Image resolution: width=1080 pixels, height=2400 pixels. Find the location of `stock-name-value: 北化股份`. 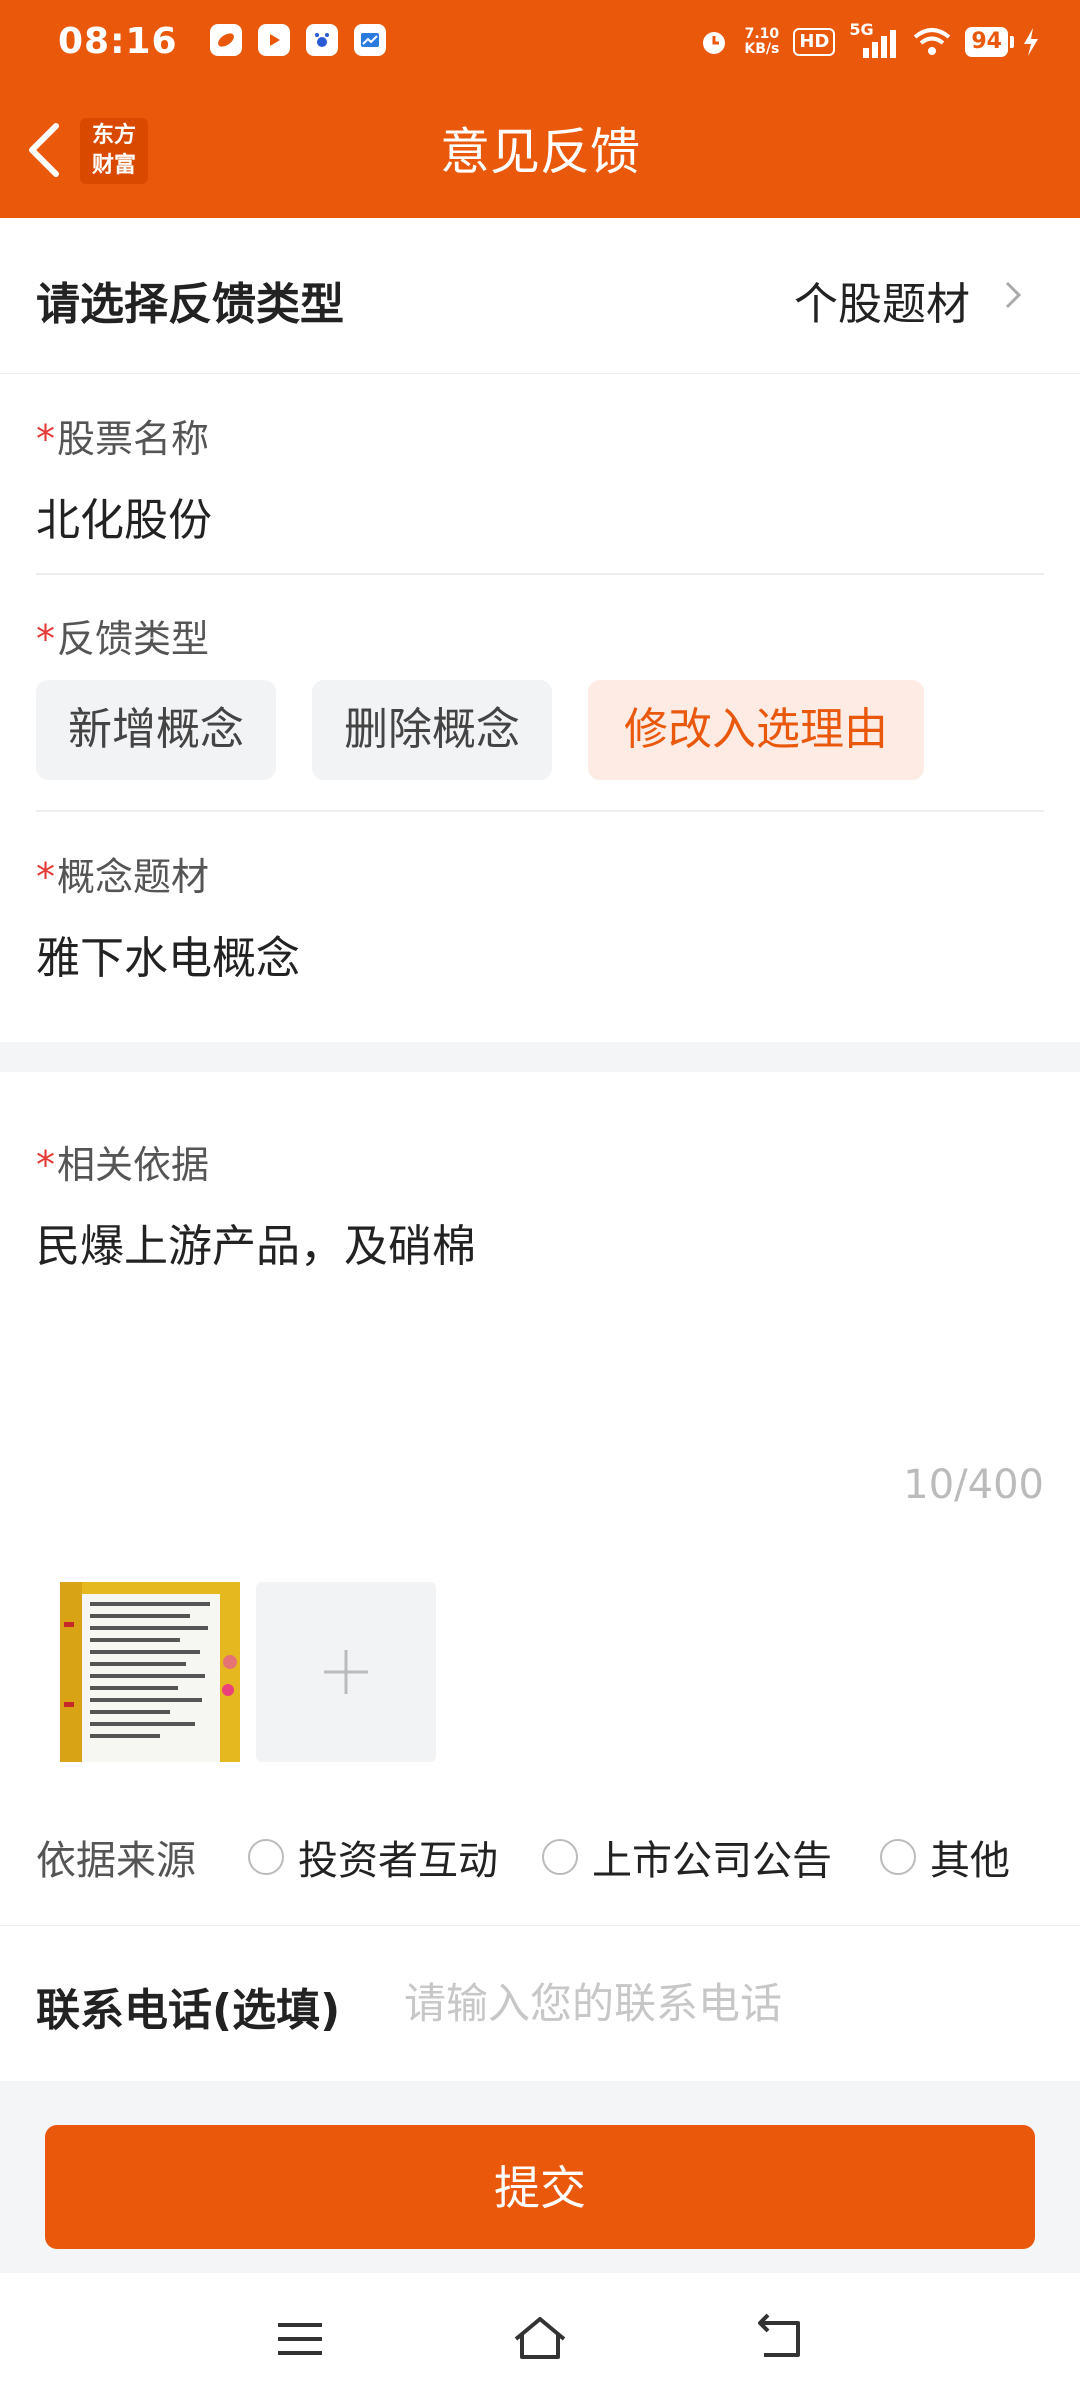

stock-name-value: 北化股份 is located at coordinates (124, 516).